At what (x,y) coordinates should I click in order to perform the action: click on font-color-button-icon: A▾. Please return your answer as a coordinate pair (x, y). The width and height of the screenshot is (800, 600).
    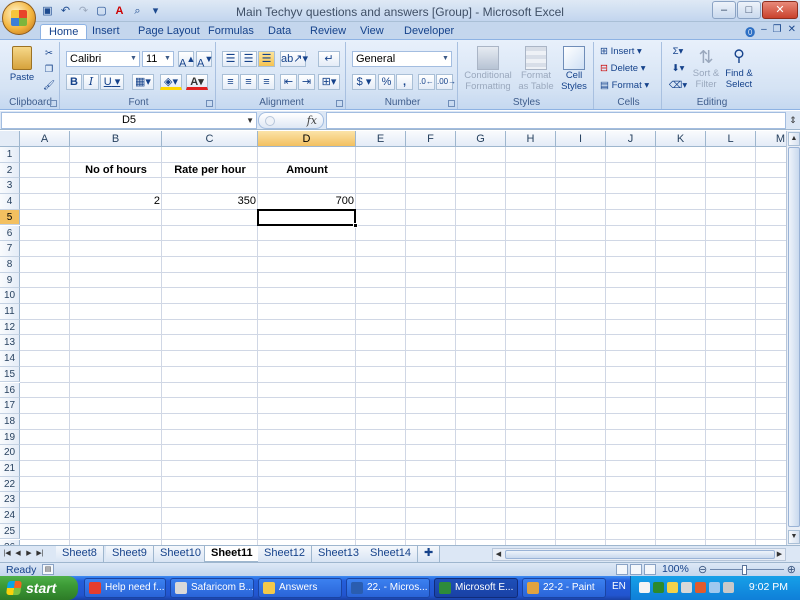
    Looking at the image, I should click on (197, 82).